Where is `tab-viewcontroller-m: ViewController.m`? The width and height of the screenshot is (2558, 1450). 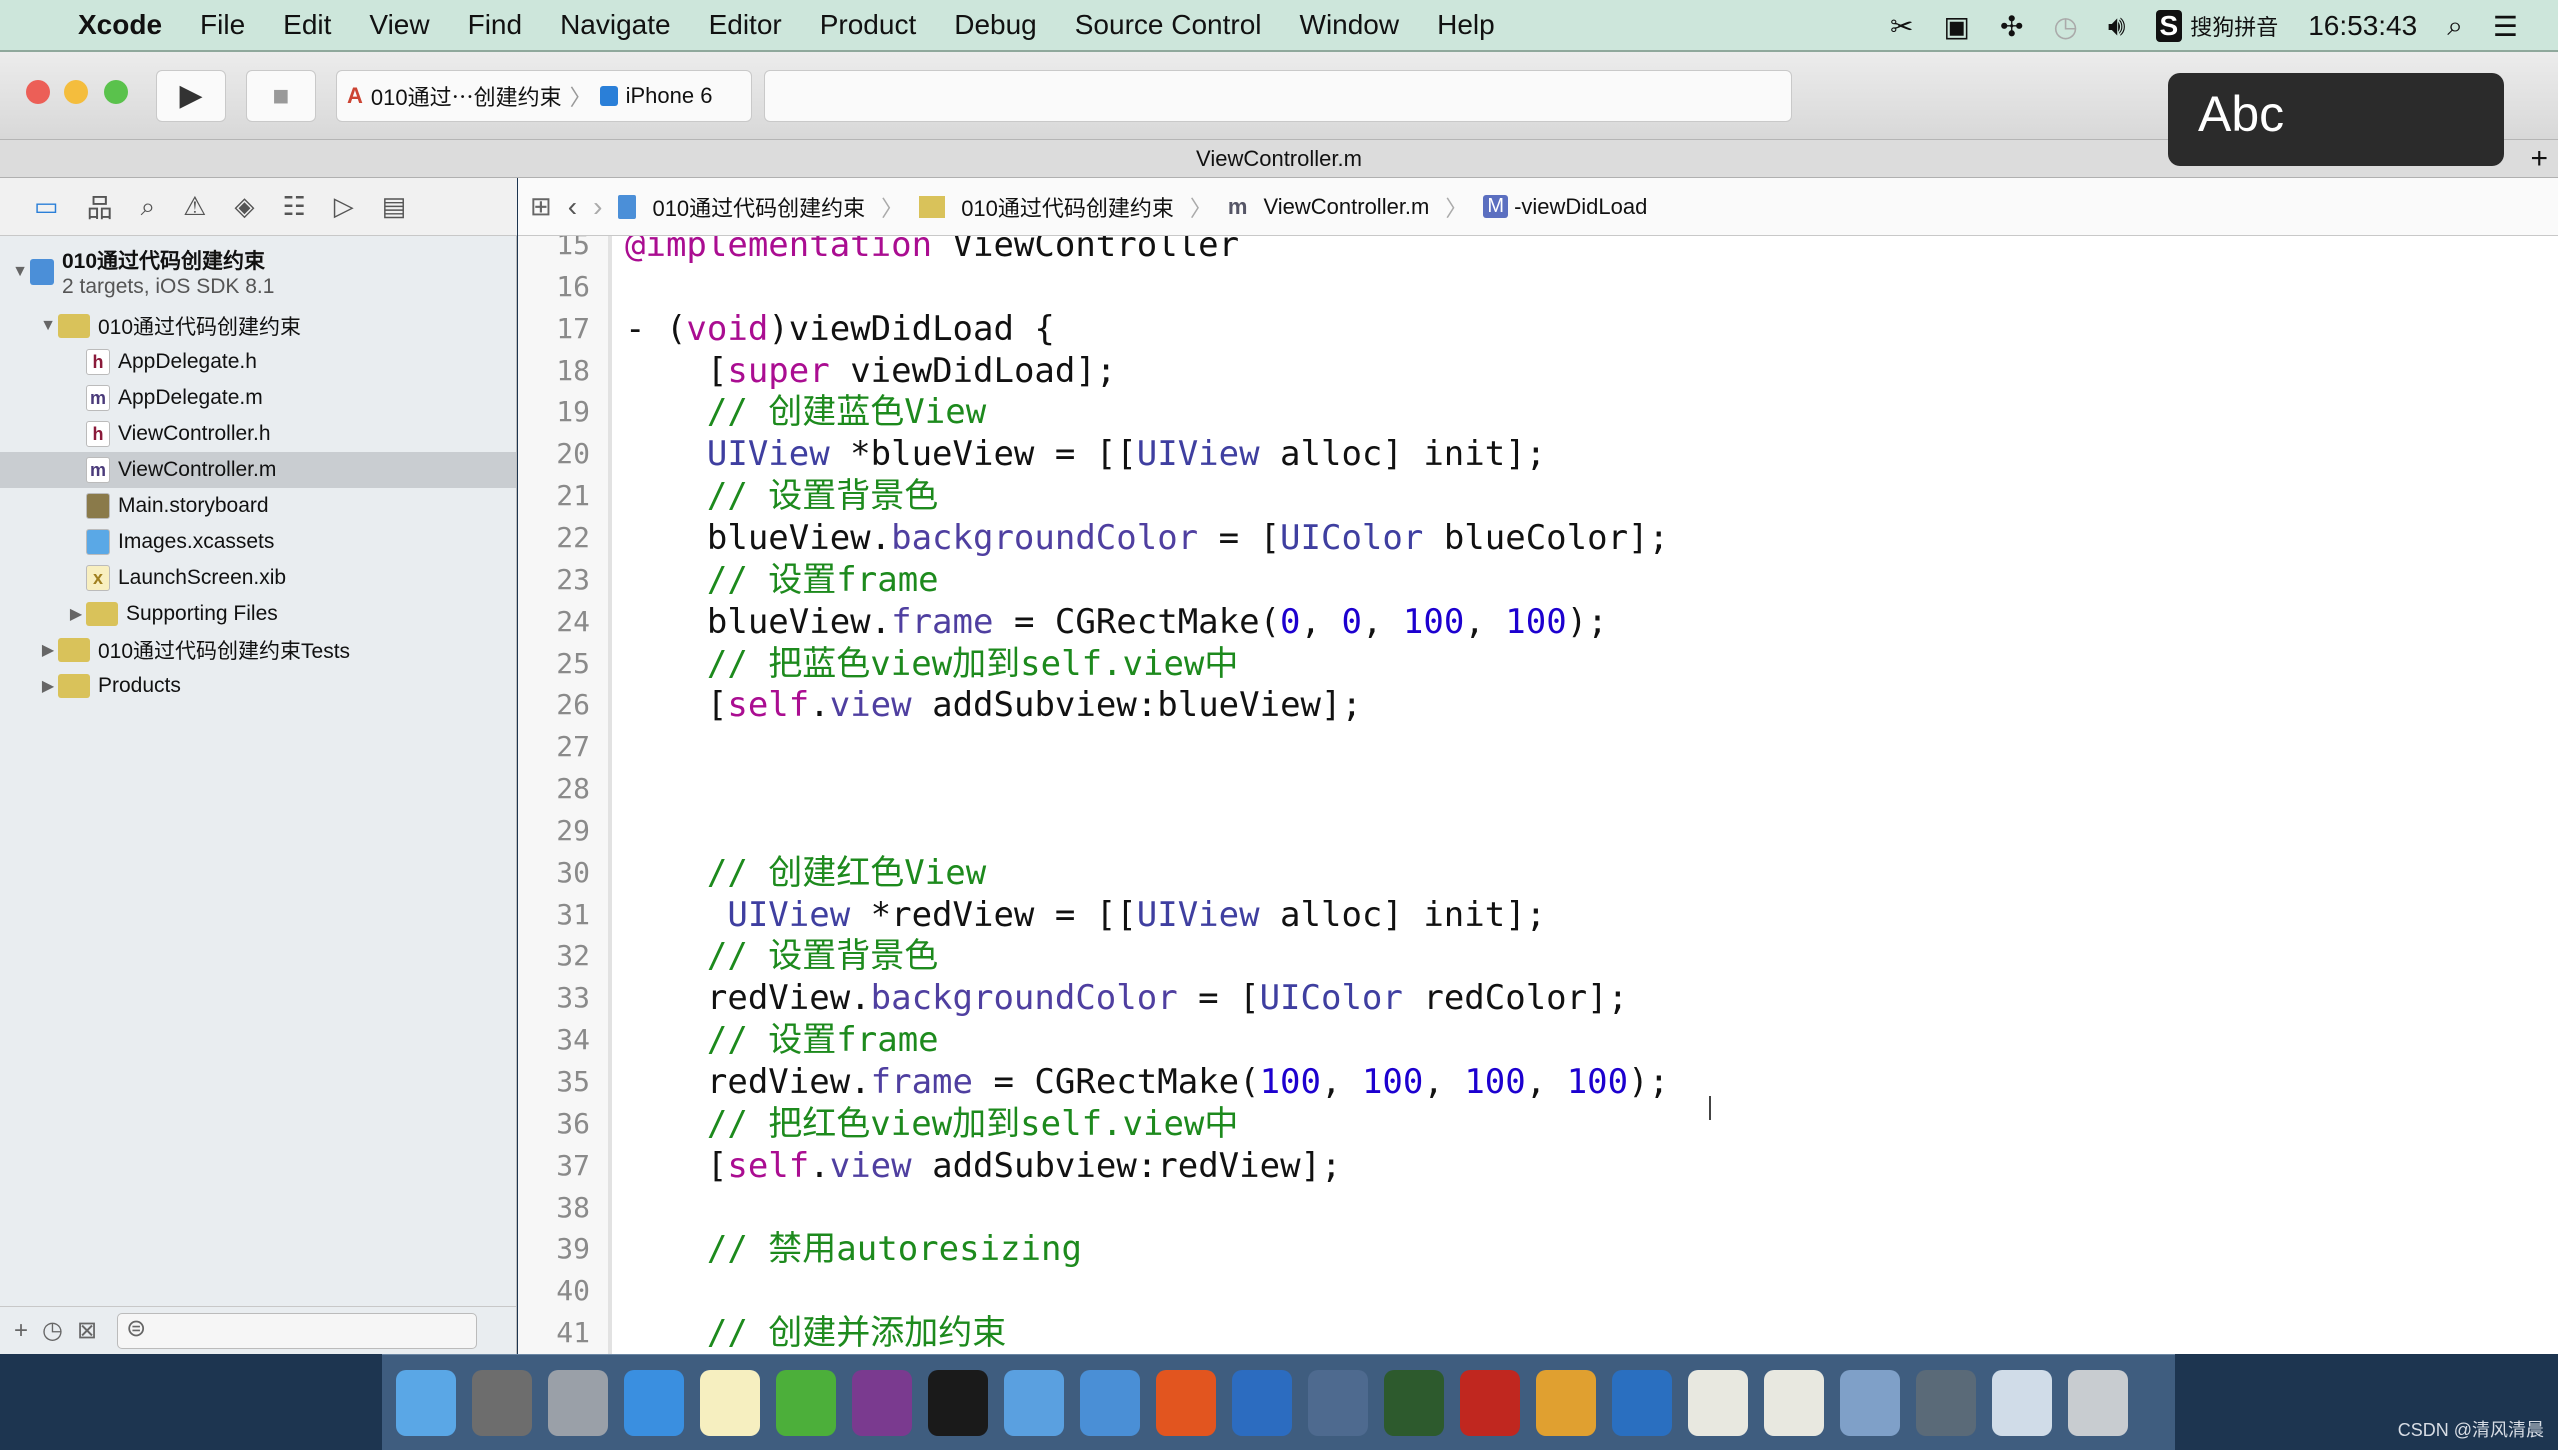
tab-viewcontroller-m: ViewController.m is located at coordinates (1279, 158).